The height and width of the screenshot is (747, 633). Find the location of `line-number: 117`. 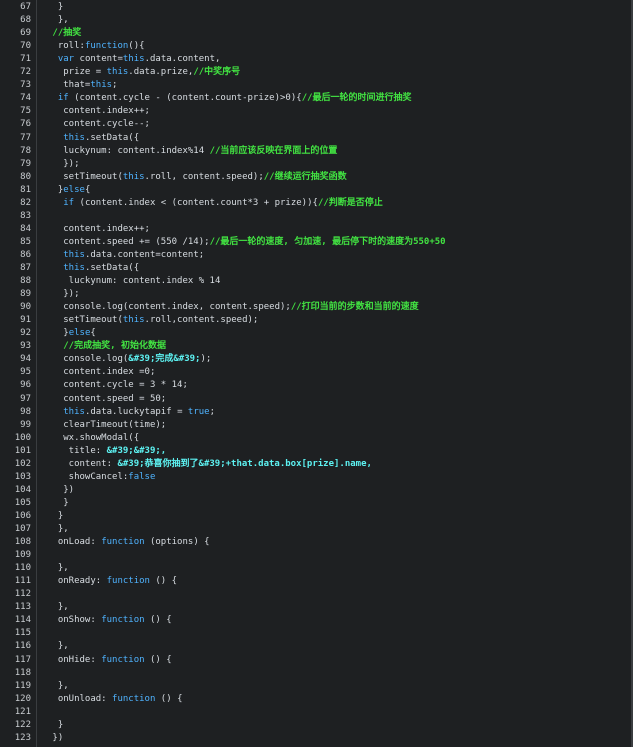

line-number: 117 is located at coordinates (22, 659).